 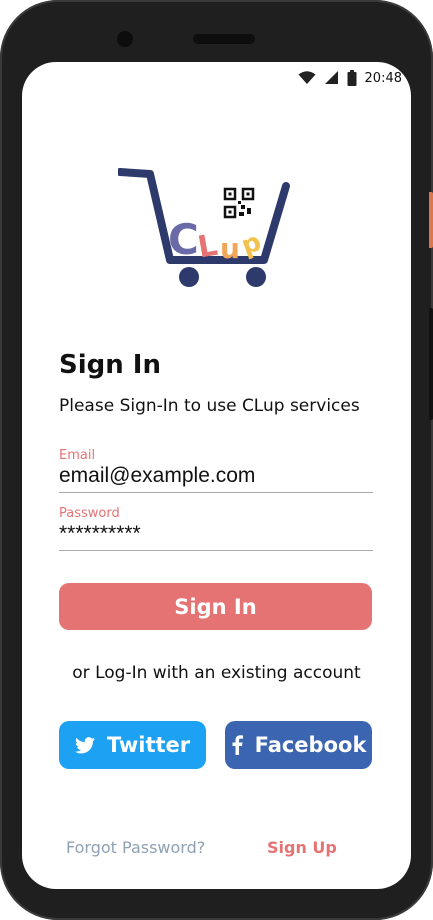 I want to click on twitter-bird-icon, so click(x=84, y=745).